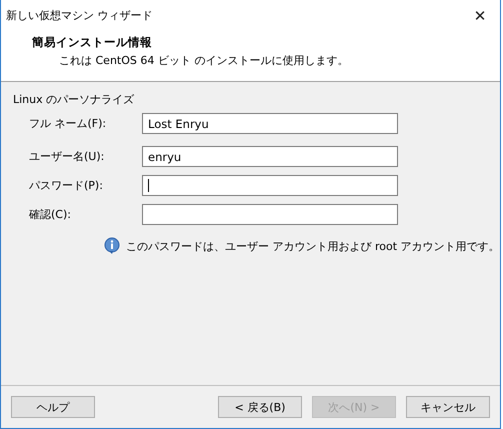  I want to click on dialog-button: キャンセル, so click(448, 407).